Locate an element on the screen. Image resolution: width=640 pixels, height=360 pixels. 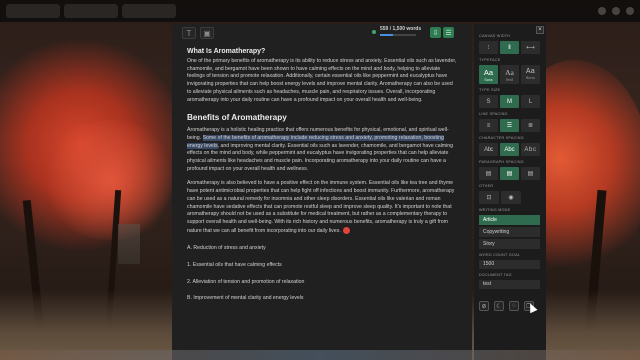
word-progress-bar is located at coordinates (398, 35).